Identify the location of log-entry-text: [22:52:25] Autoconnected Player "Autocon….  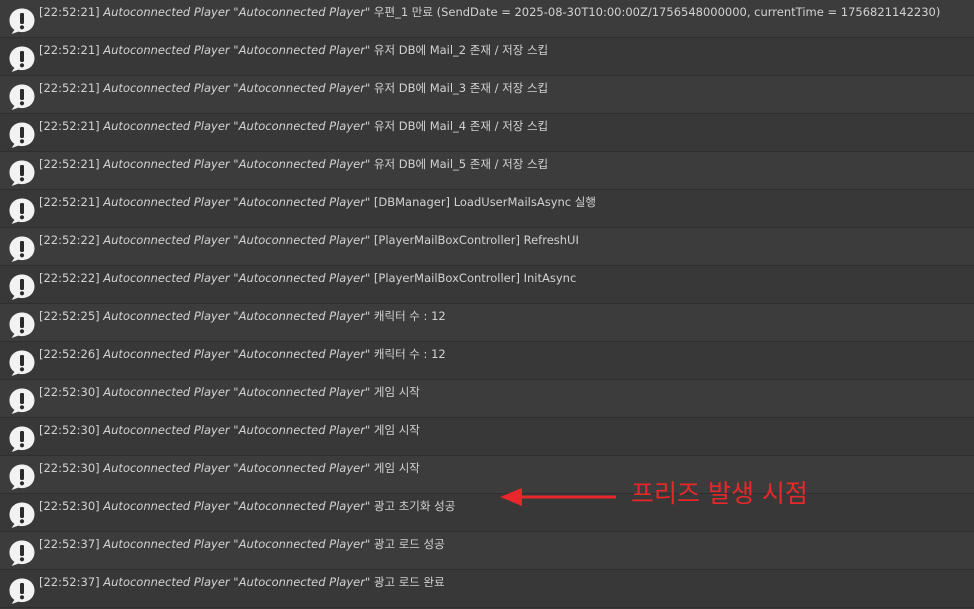
(504, 316).